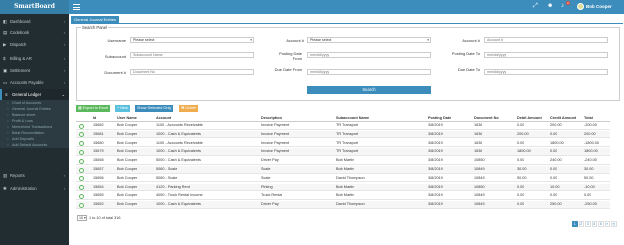 This screenshot has height=245, width=624. I want to click on sidebar-item-administration: ✱ Administration ‹, so click(34, 188).